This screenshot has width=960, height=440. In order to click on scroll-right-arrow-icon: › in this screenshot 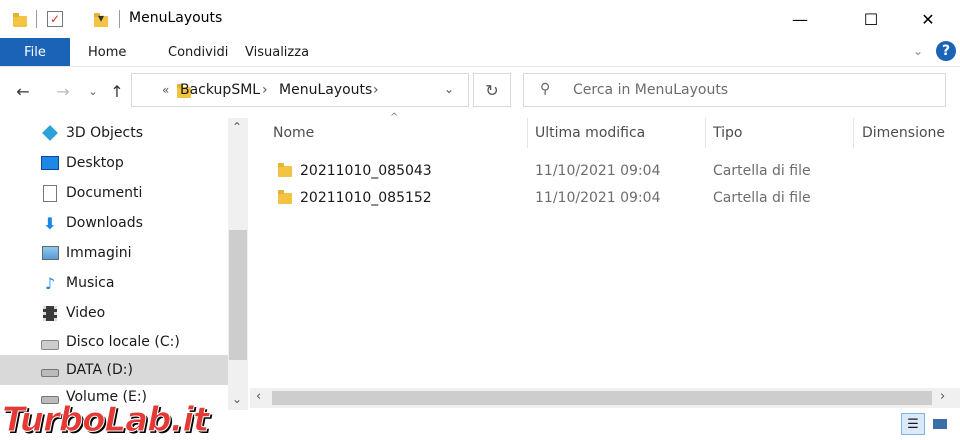, I will do `click(942, 396)`.